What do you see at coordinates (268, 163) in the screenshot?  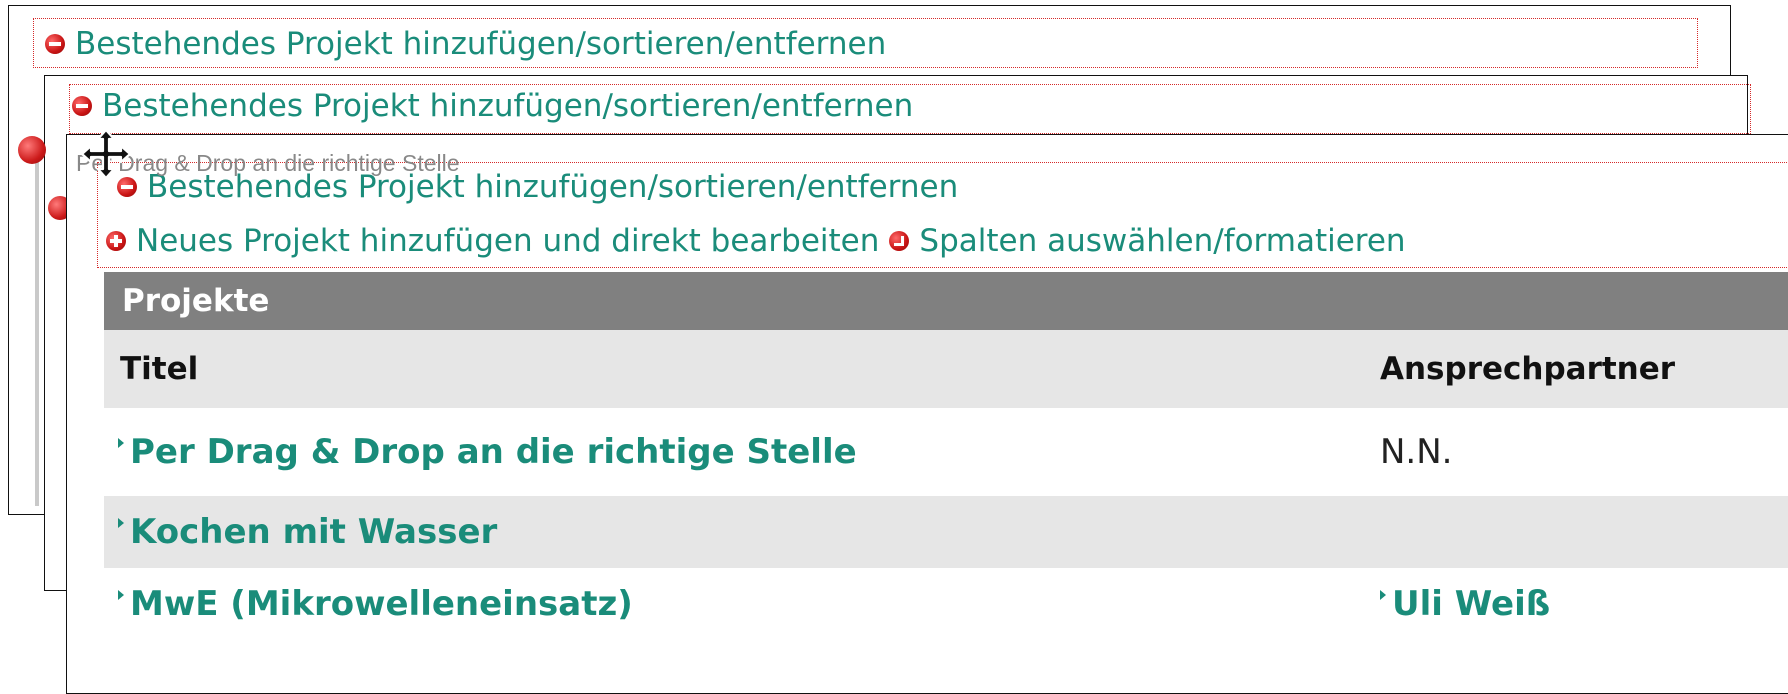 I see `drag-ghost-label: Per Drag & Drop an die richtige Stelle` at bounding box center [268, 163].